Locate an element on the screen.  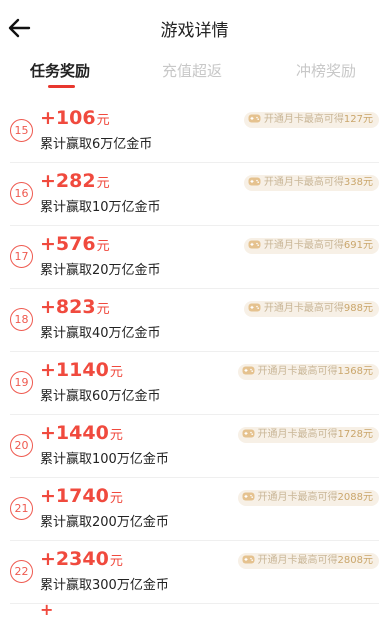
page-title: 游戏详情 is located at coordinates (194, 31).